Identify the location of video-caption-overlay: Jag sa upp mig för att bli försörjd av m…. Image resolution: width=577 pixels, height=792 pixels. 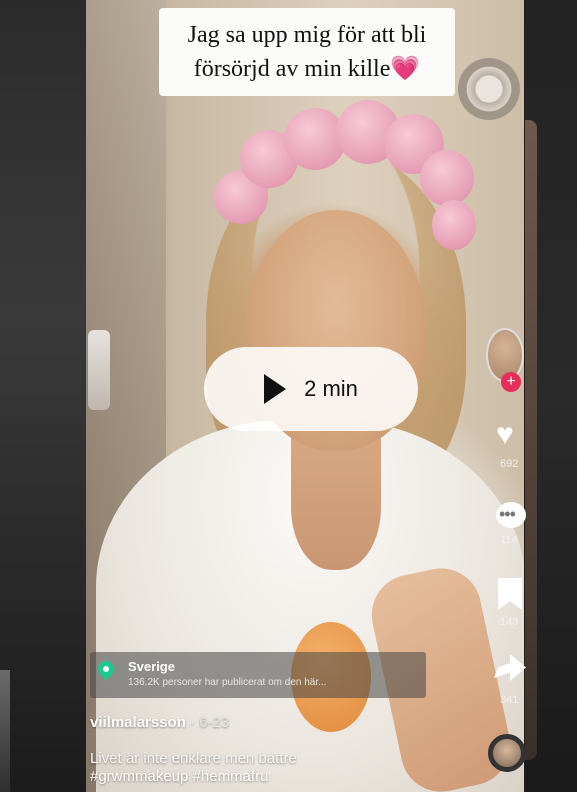
(307, 52).